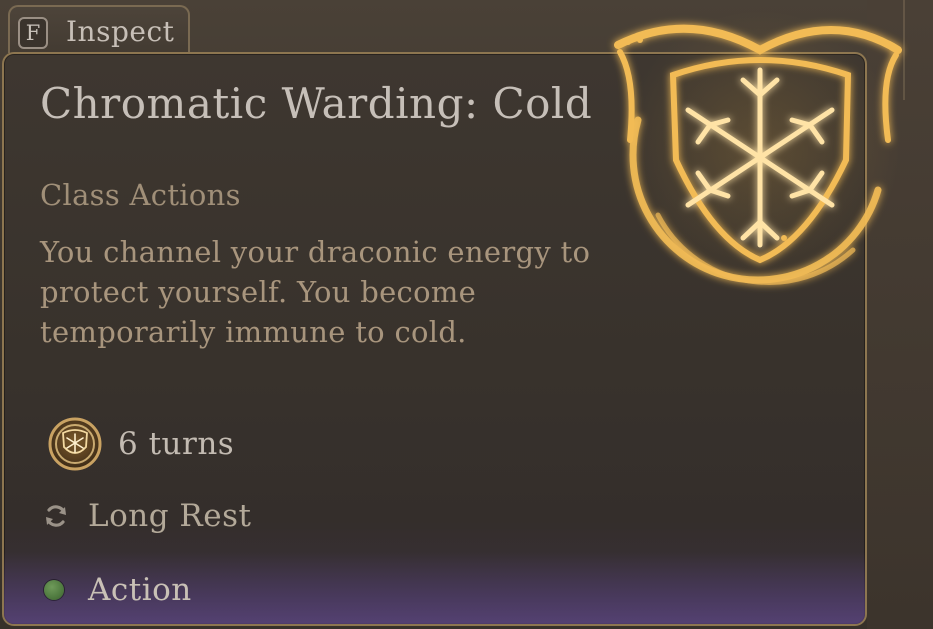 This screenshot has width=933, height=629. I want to click on chromatic-warding-emblem-icon, so click(758, 150).